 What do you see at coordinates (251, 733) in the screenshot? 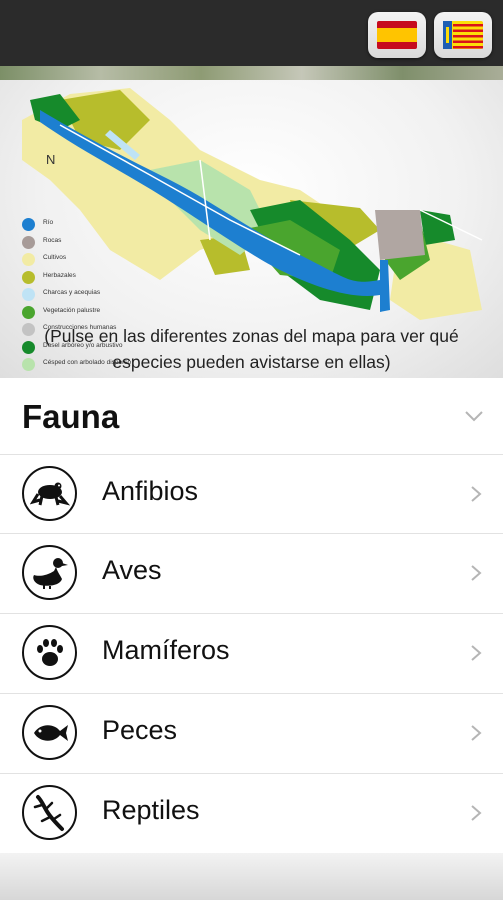
I see `list-item-peces: Peces` at bounding box center [251, 733].